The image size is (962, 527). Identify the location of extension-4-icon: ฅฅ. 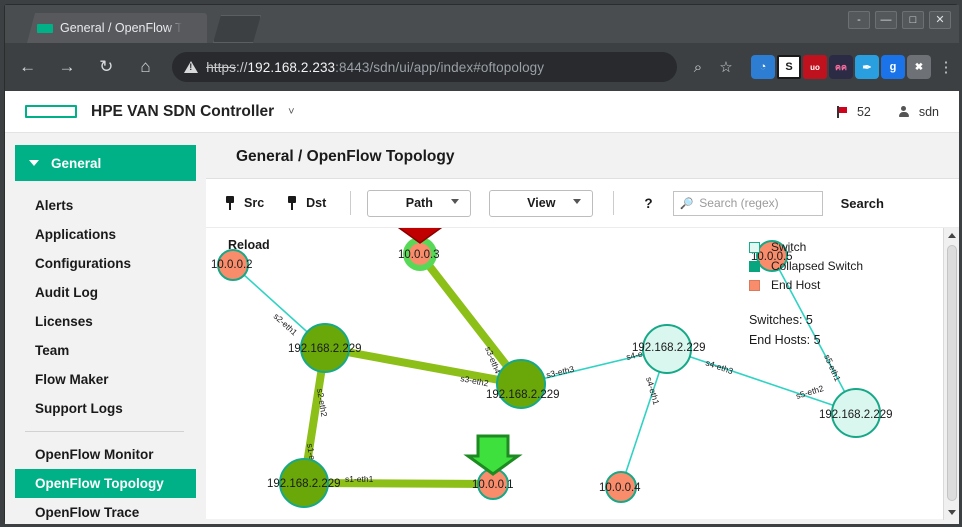
(841, 67).